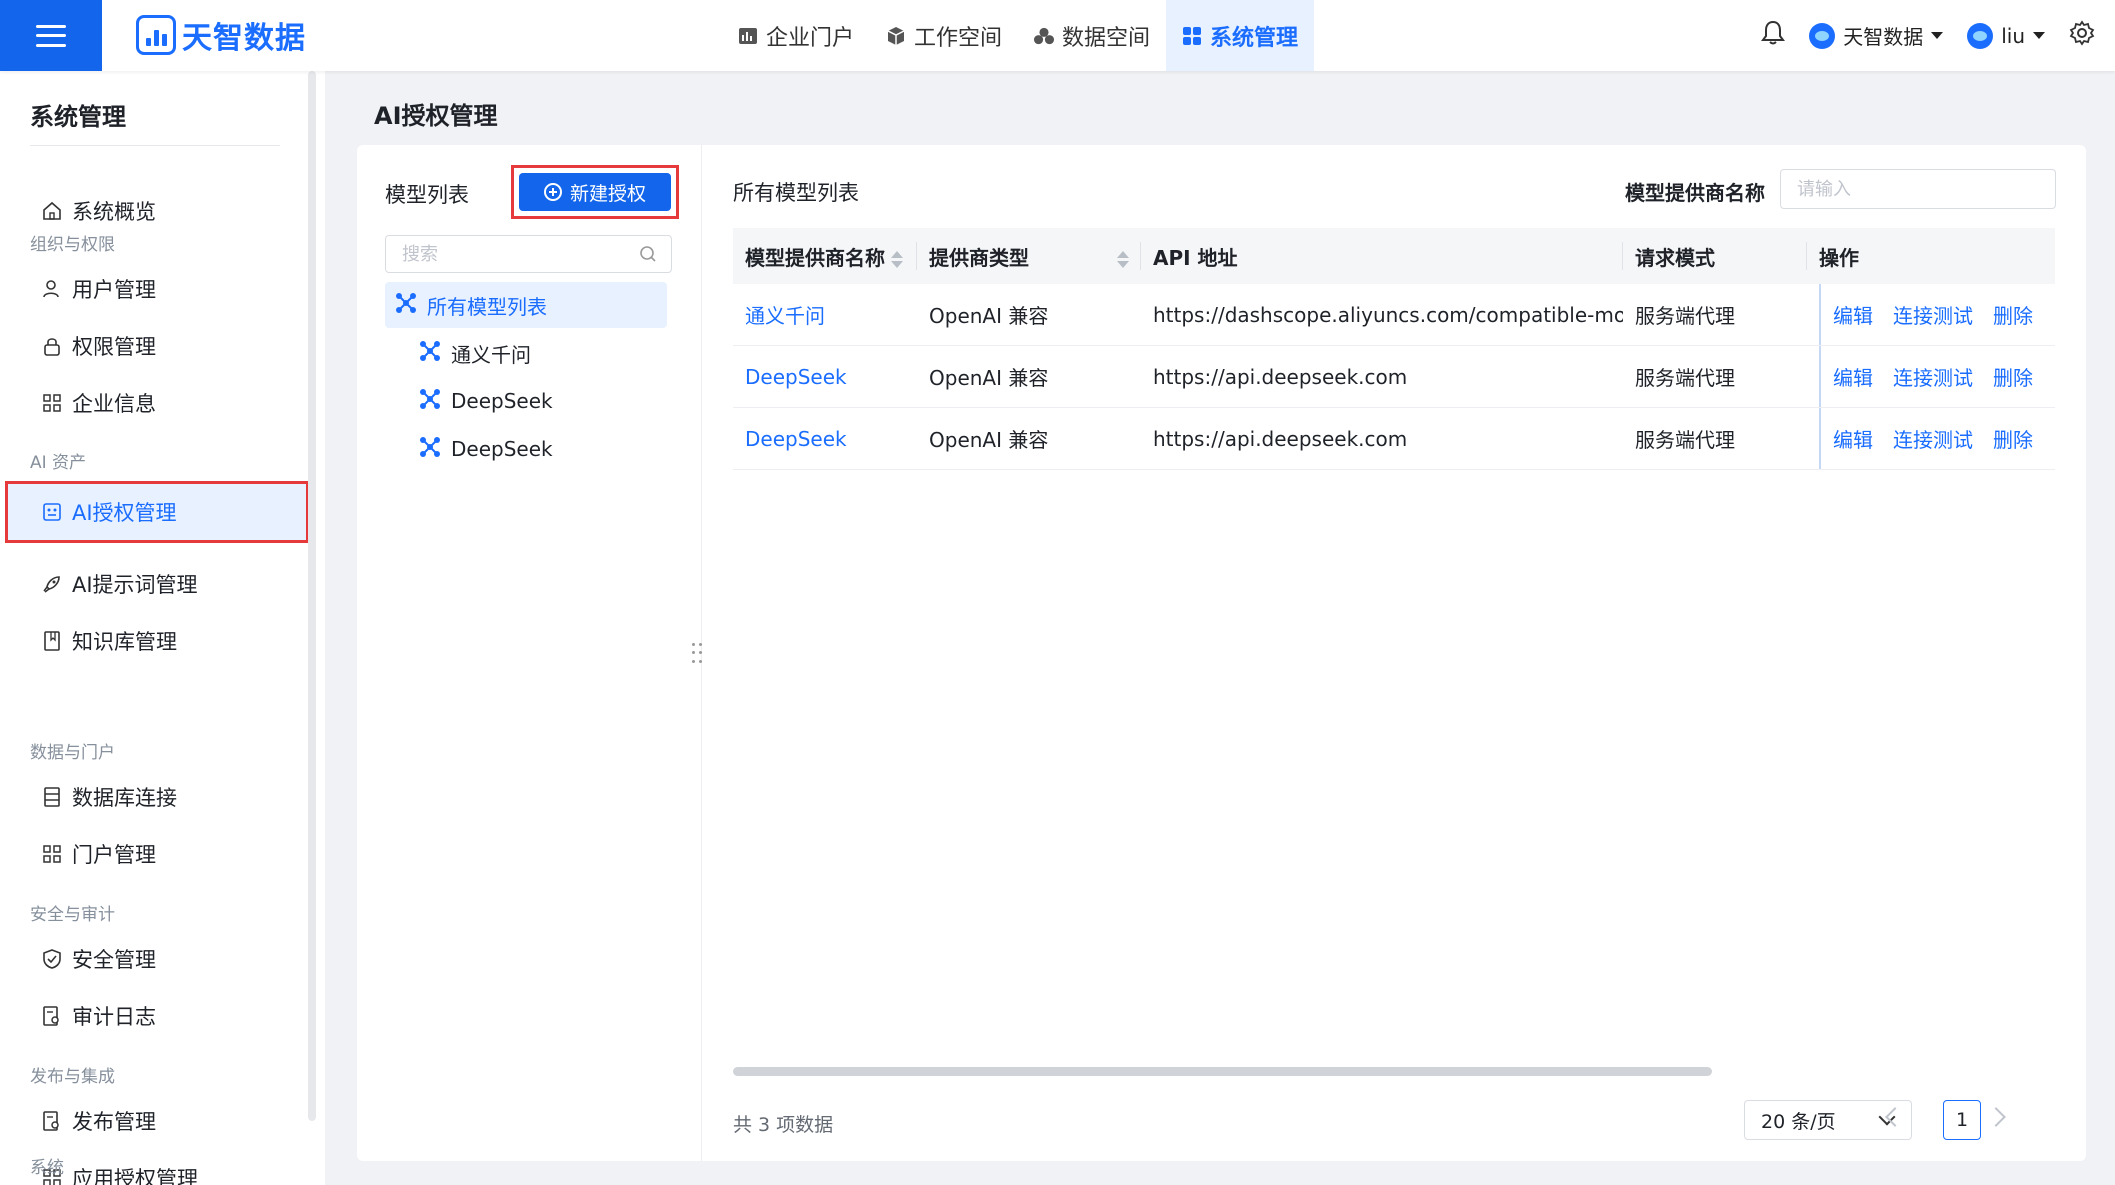  What do you see at coordinates (155, 145) in the screenshot?
I see `sidebar-divider` at bounding box center [155, 145].